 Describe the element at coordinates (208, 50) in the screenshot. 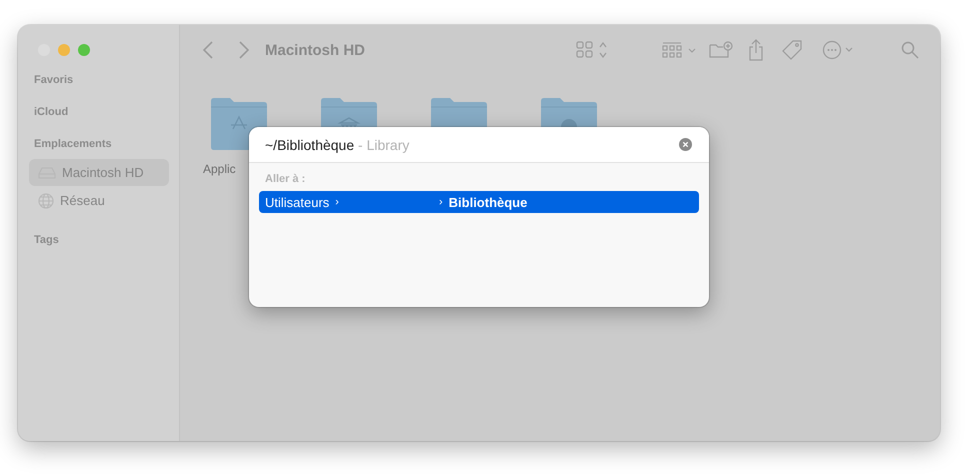

I see `back-icon` at that location.